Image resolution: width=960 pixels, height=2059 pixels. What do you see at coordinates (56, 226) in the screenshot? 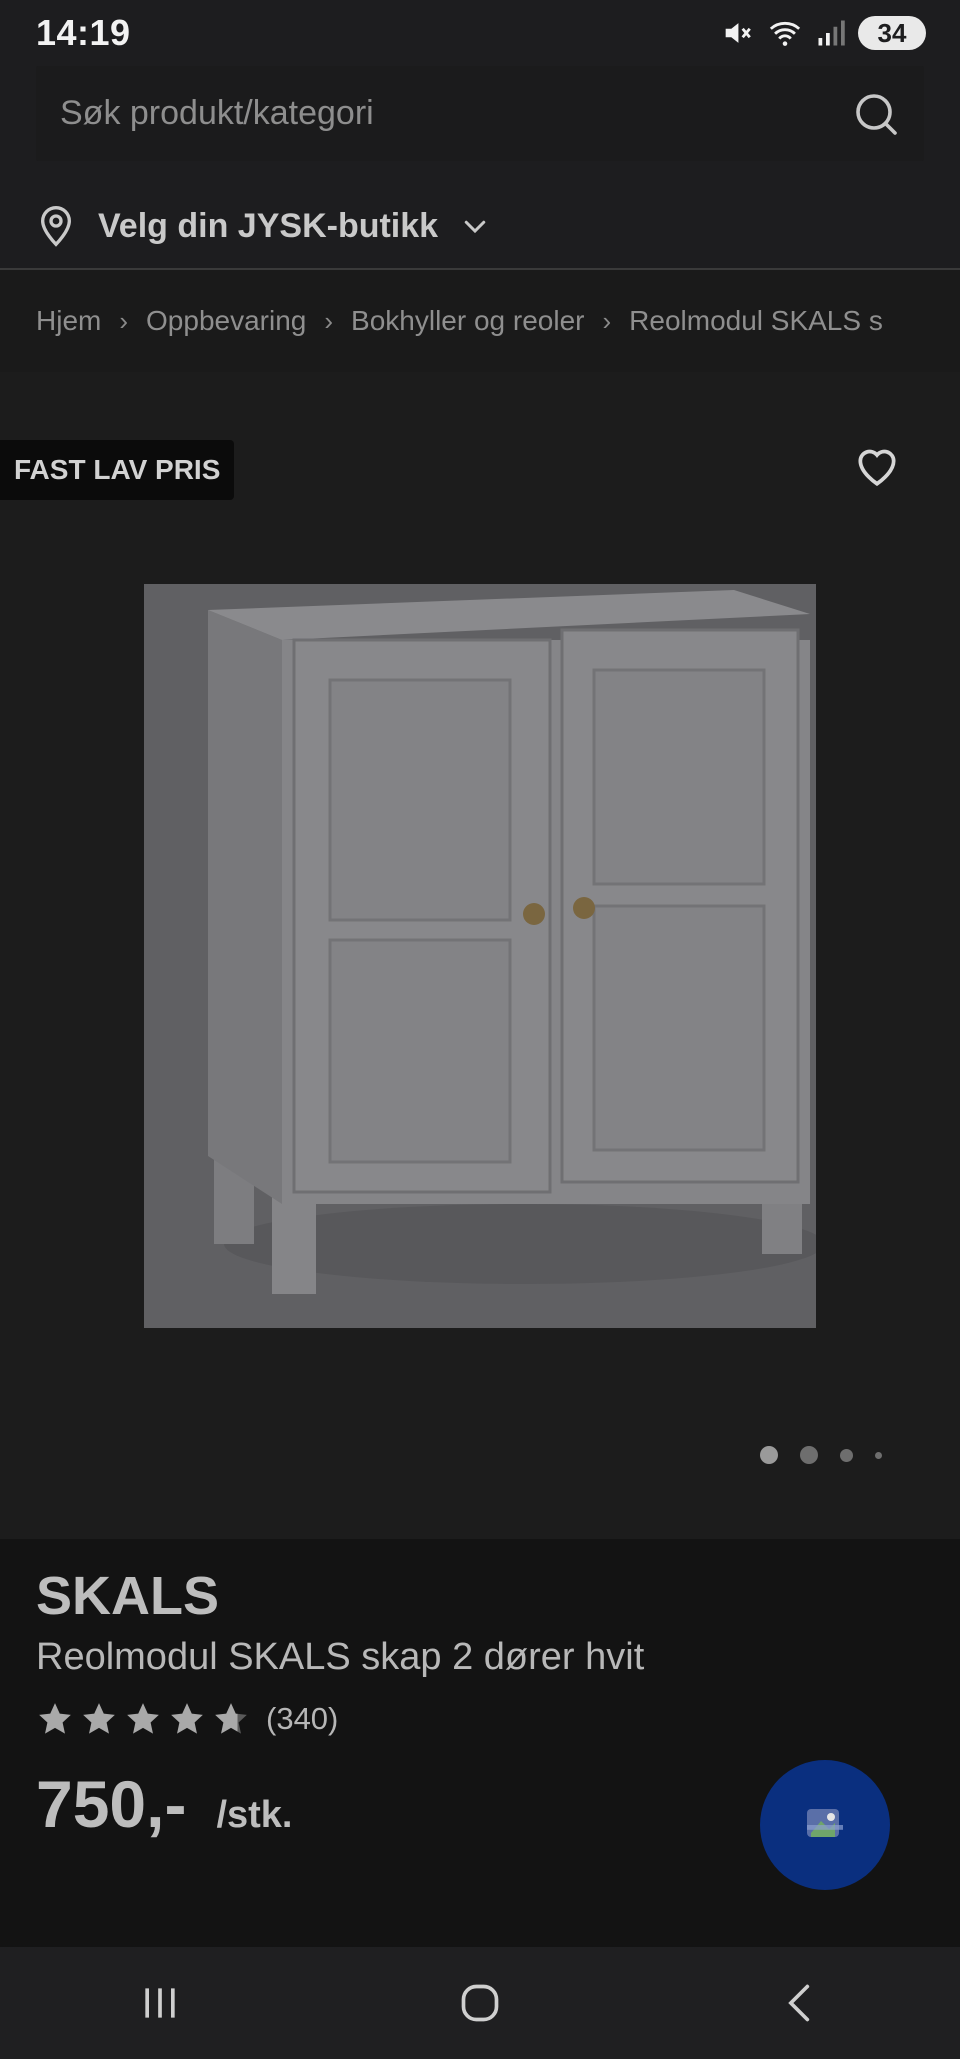
I see `location-pin-icon` at bounding box center [56, 226].